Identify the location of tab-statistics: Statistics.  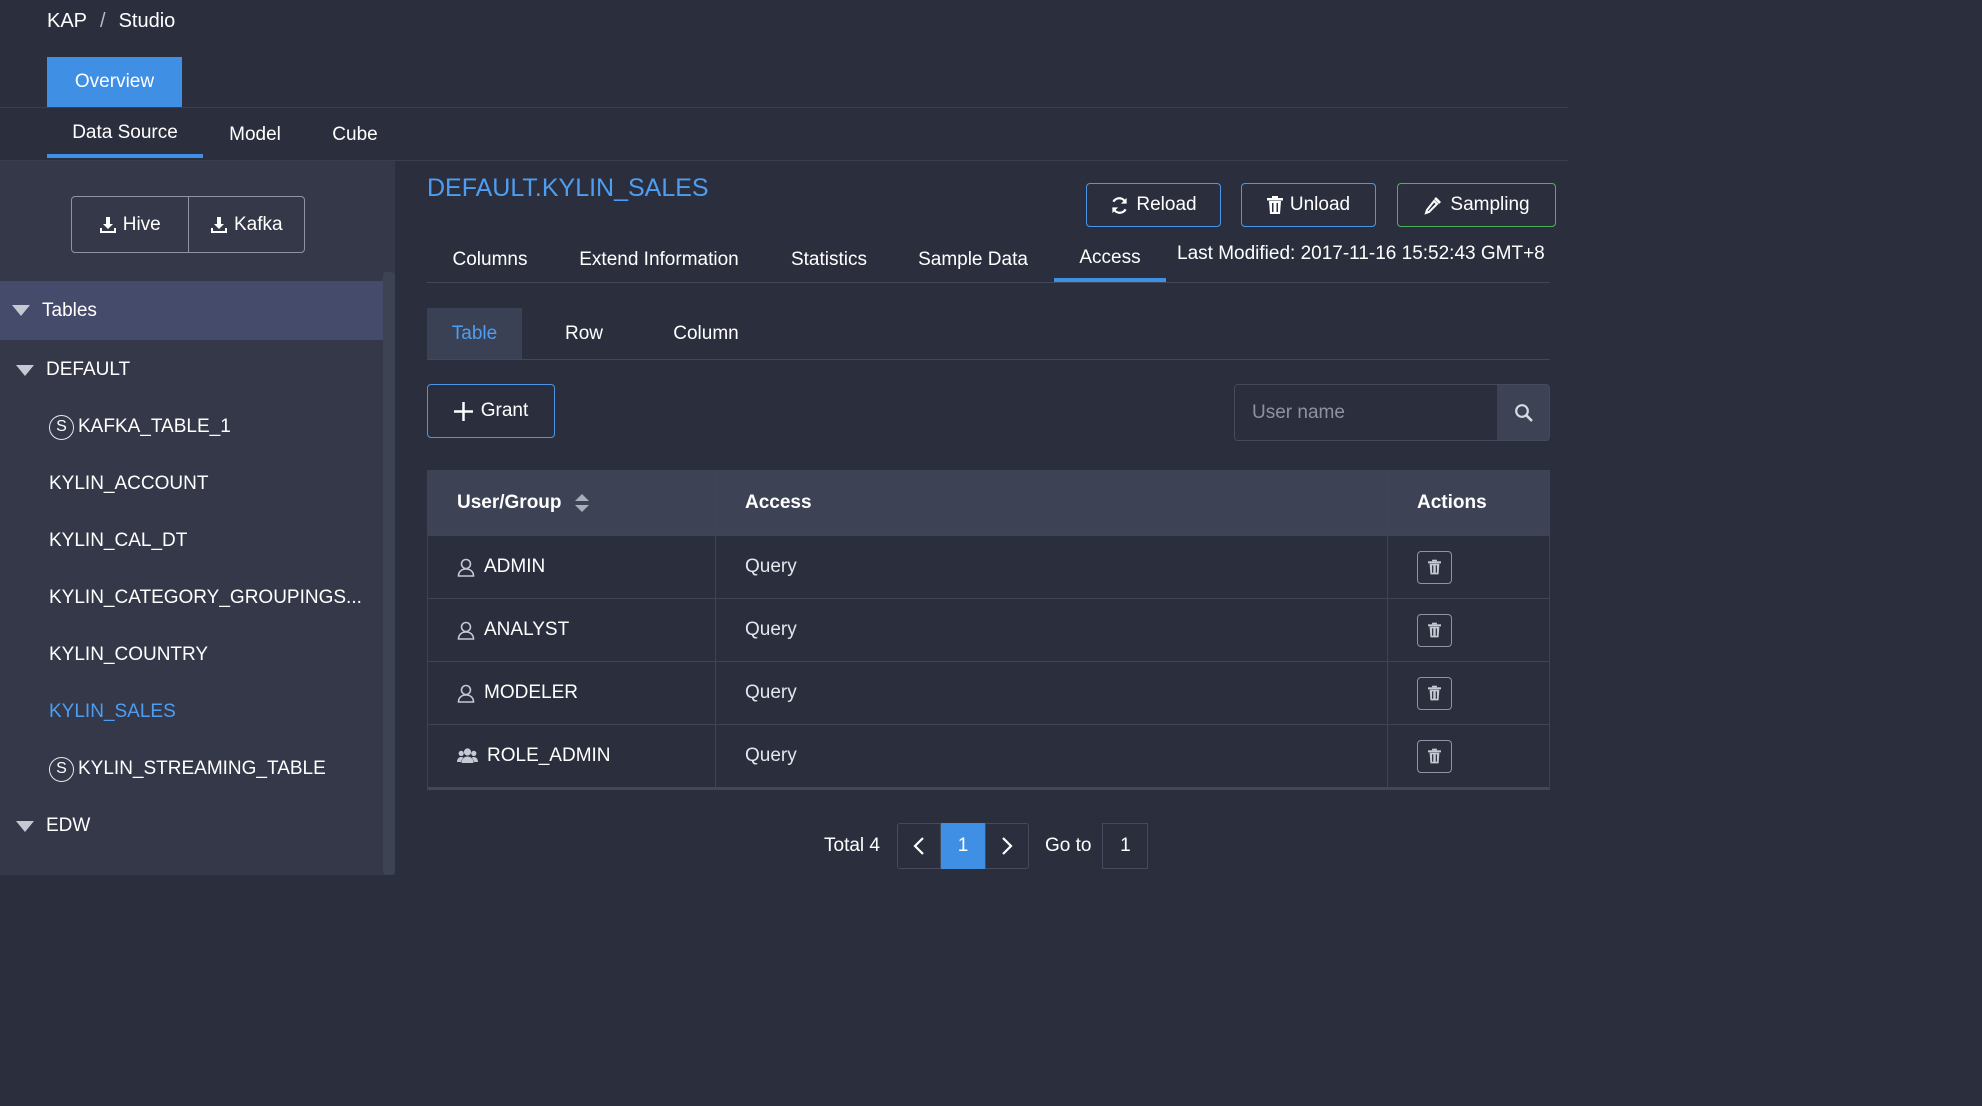
(829, 260).